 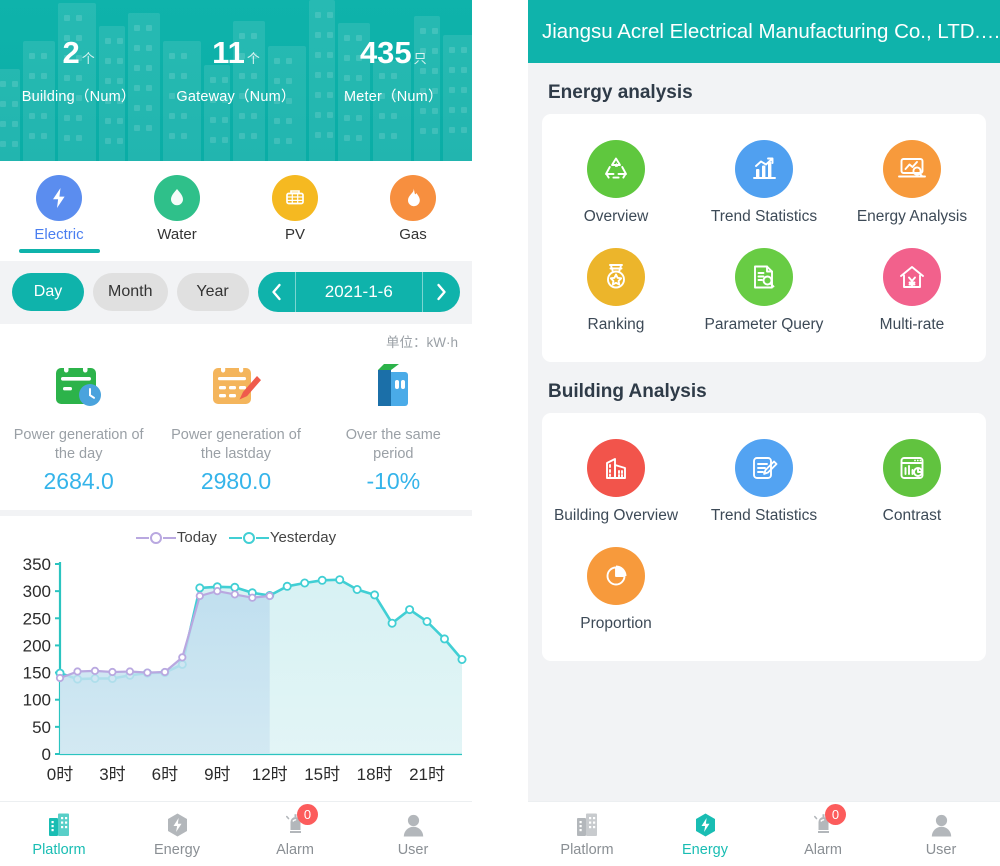 I want to click on recycle-icon, so click(x=615, y=169).